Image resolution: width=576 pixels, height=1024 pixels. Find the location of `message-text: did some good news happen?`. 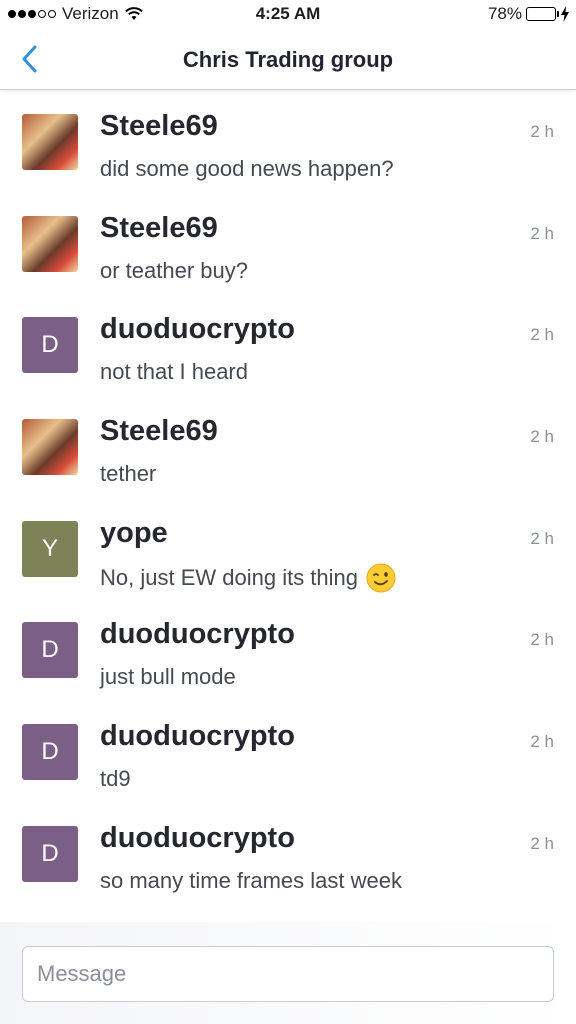

message-text: did some good news happen? is located at coordinates (247, 168).